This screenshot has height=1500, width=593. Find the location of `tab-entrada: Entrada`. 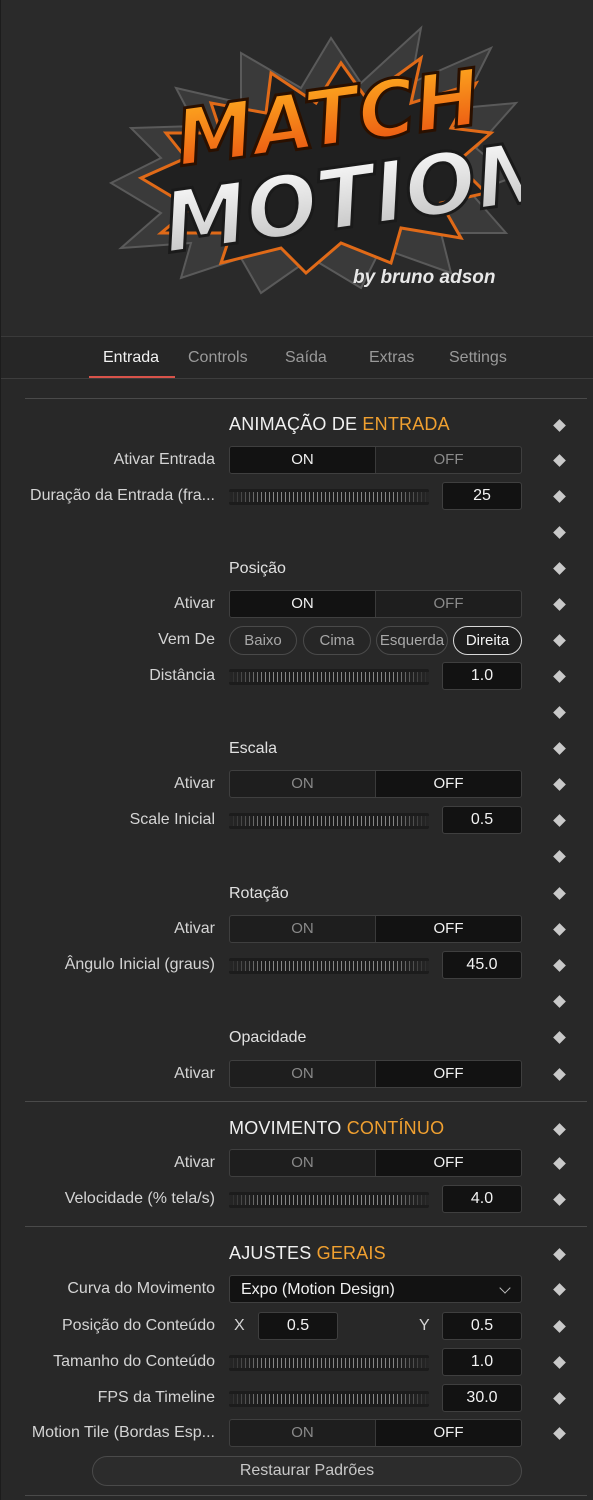

tab-entrada: Entrada is located at coordinates (131, 358).